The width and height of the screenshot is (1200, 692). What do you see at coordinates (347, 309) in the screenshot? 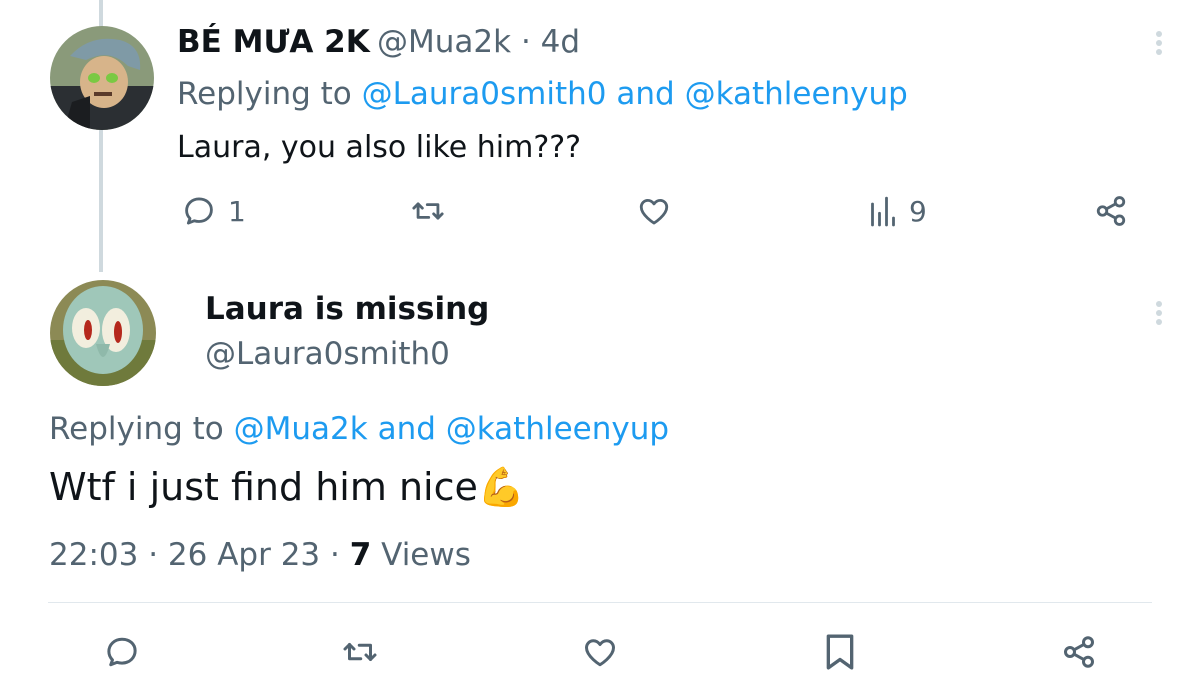
I see `display-name: Laura is missing` at bounding box center [347, 309].